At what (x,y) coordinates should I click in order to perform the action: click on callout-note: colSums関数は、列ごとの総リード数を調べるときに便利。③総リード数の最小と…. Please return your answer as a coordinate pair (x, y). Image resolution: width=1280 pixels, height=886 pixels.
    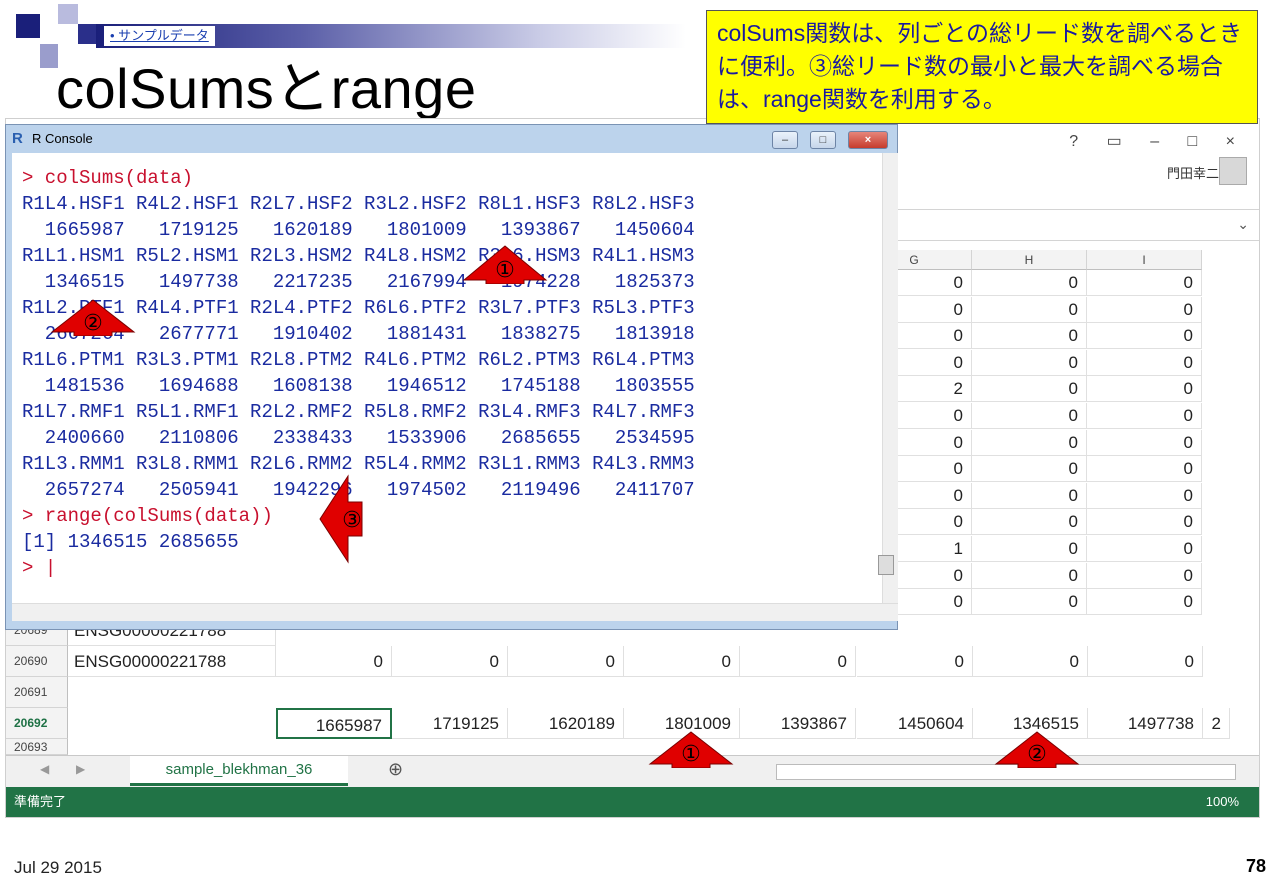
    Looking at the image, I should click on (982, 67).